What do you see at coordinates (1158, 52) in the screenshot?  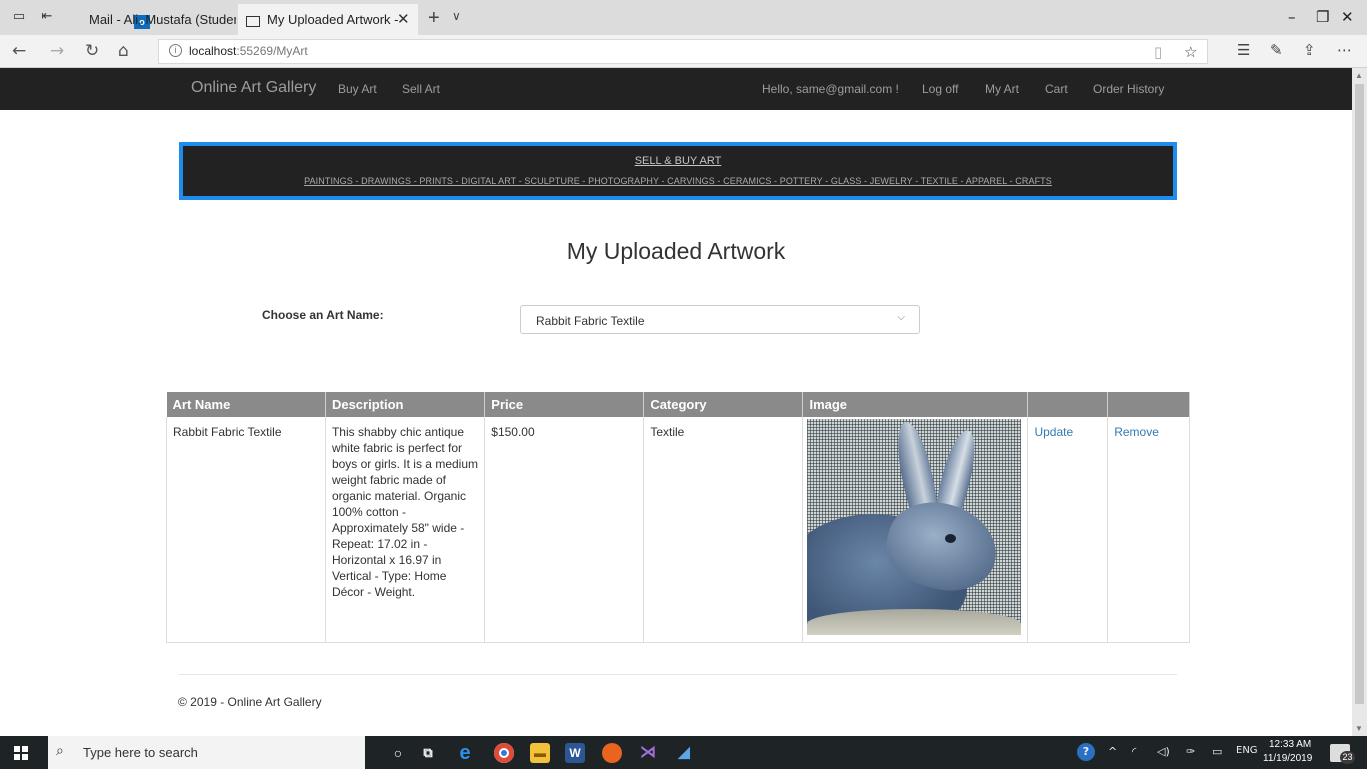 I see `reading-view-icon: ▯` at bounding box center [1158, 52].